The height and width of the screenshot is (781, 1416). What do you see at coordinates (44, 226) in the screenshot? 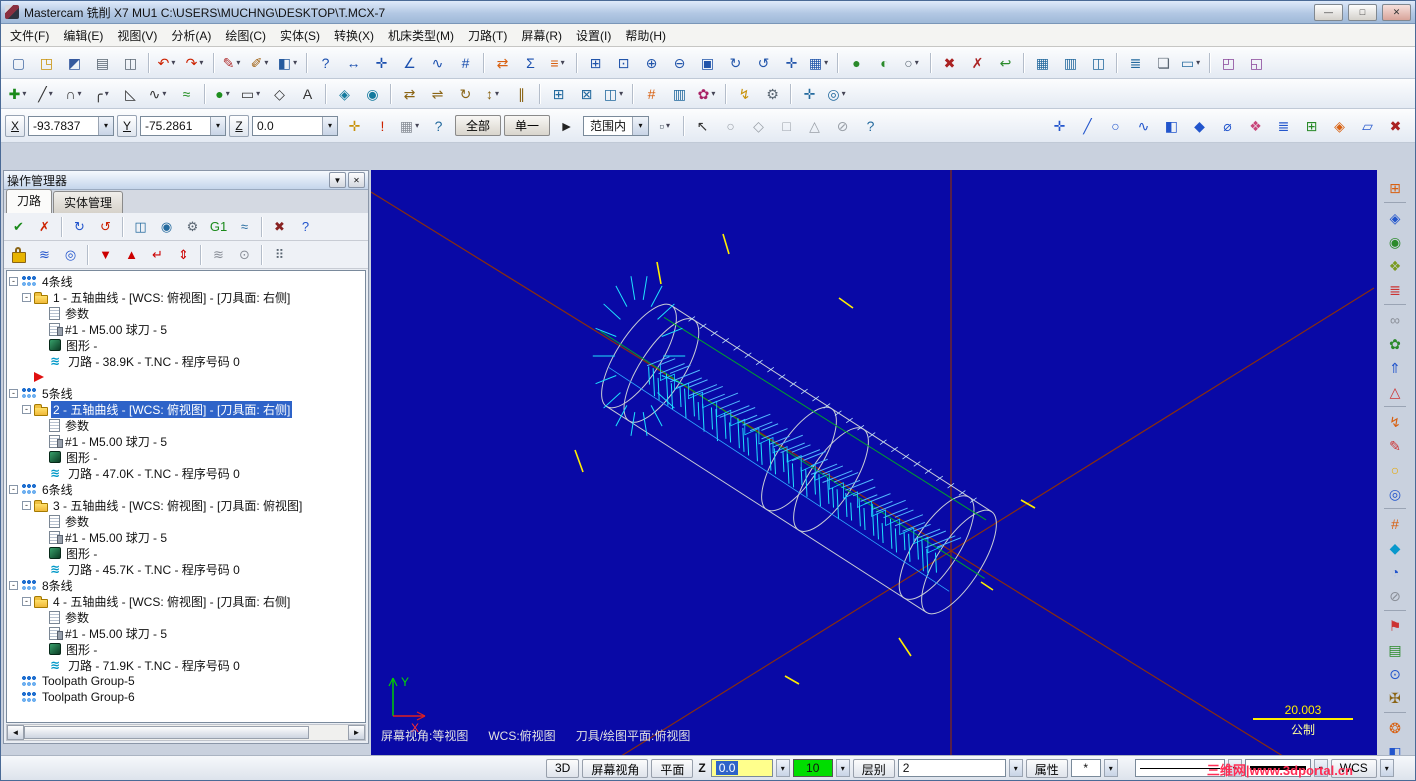
I see `select-all-dirty-ops-icon: ✗` at bounding box center [44, 226].